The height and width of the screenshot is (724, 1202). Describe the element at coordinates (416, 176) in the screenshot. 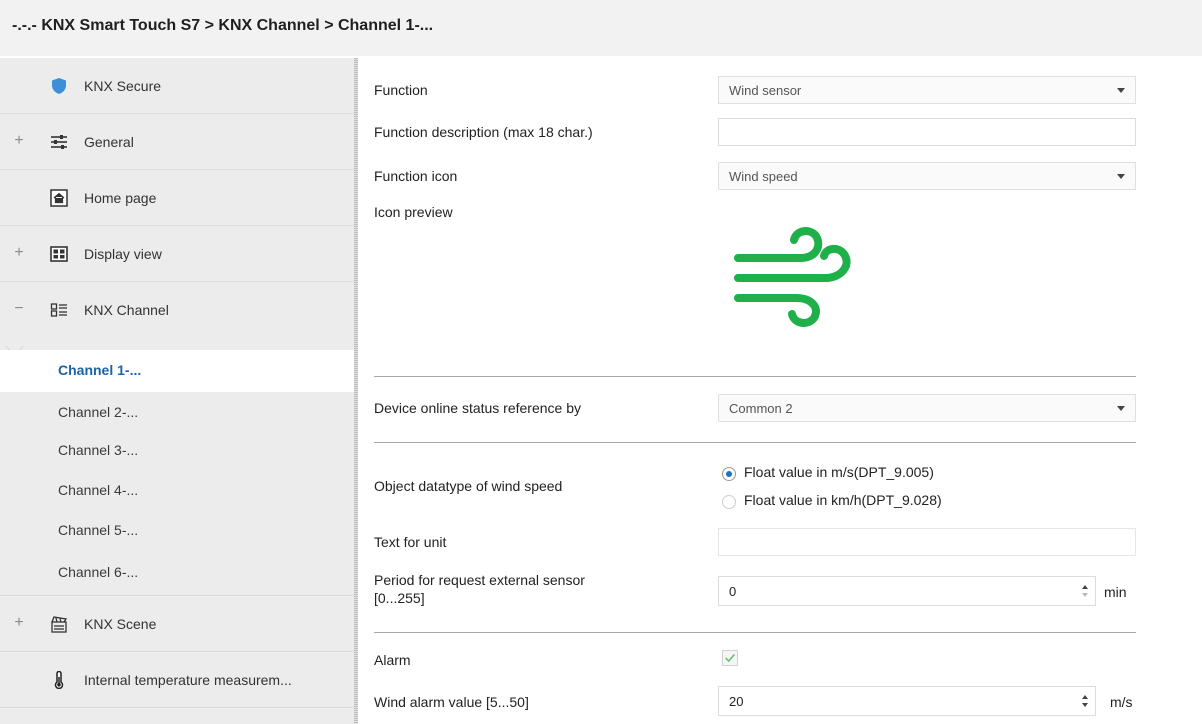

I see `function-icon-label: Function icon` at that location.